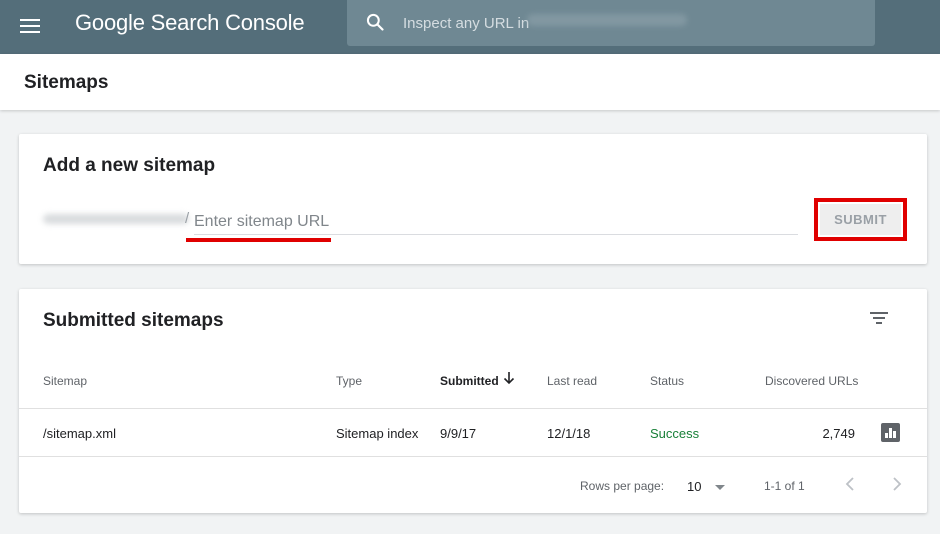 Image resolution: width=940 pixels, height=534 pixels. I want to click on column-header-sitemap: Sitemap, so click(65, 381).